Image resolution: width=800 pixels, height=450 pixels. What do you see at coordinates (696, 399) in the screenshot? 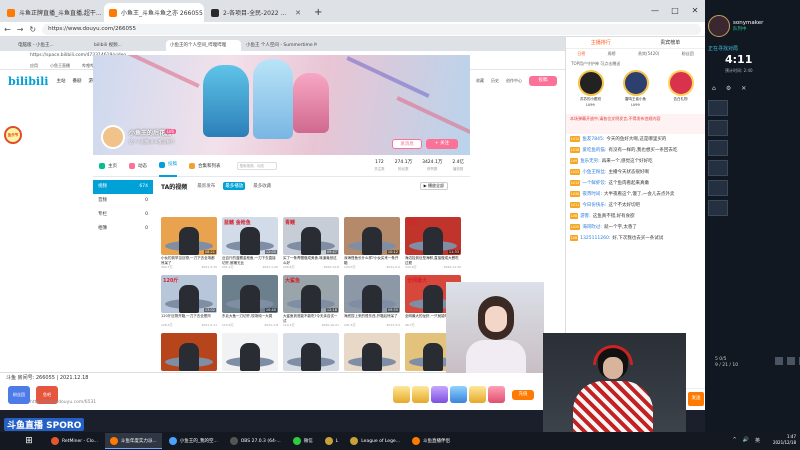
I see `send-button: 发送` at bounding box center [696, 399].